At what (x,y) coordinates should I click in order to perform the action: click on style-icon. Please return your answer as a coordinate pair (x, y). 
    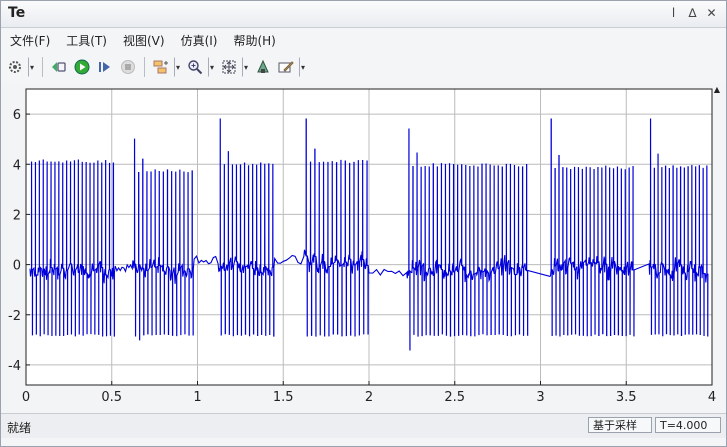
    Looking at the image, I should click on (286, 67).